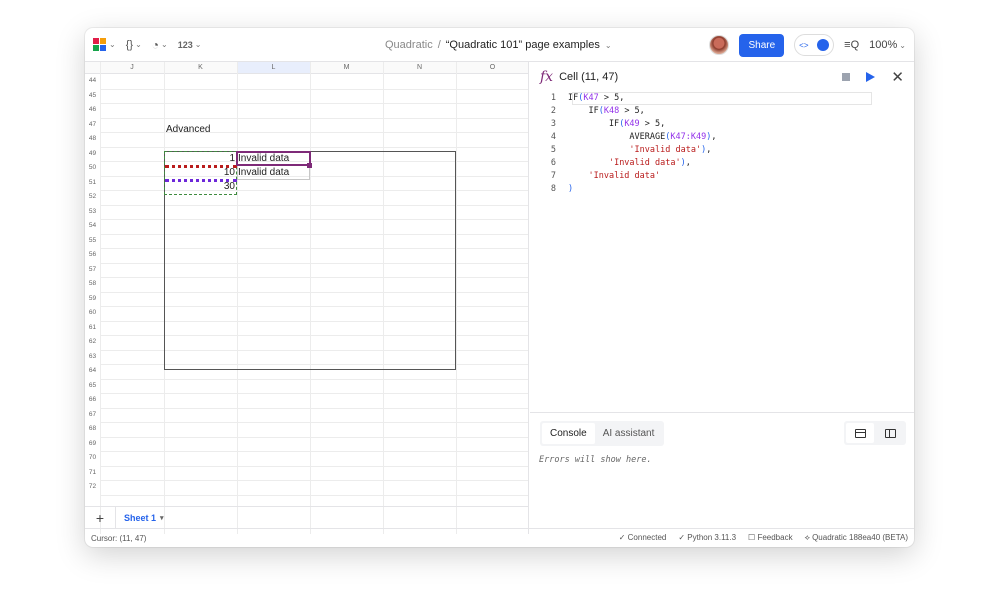  What do you see at coordinates (722, 189) in the screenshot?
I see `code-line: 8)` at bounding box center [722, 189].